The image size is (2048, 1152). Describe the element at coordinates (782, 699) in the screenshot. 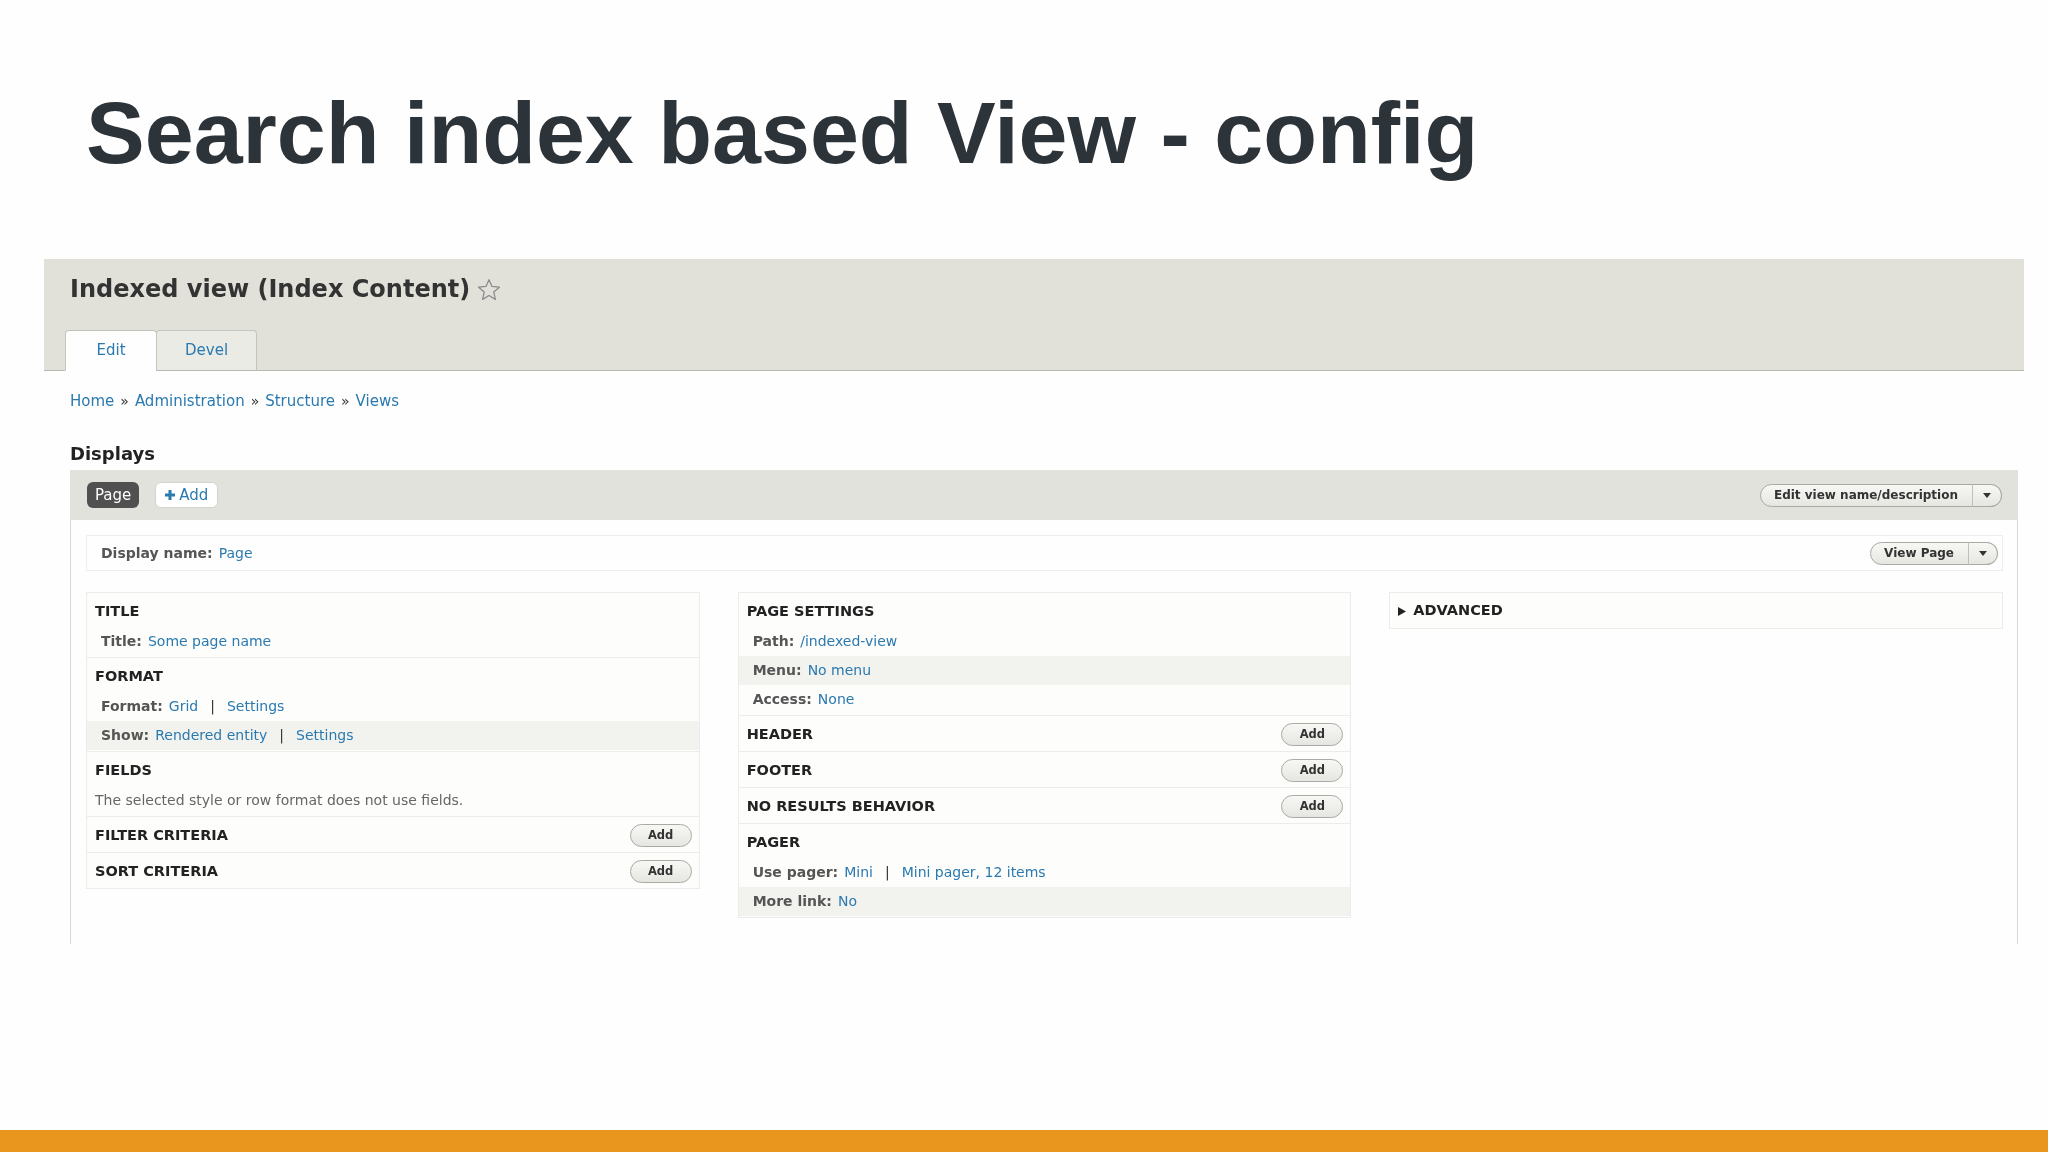

I see `setting-label: Access:` at that location.